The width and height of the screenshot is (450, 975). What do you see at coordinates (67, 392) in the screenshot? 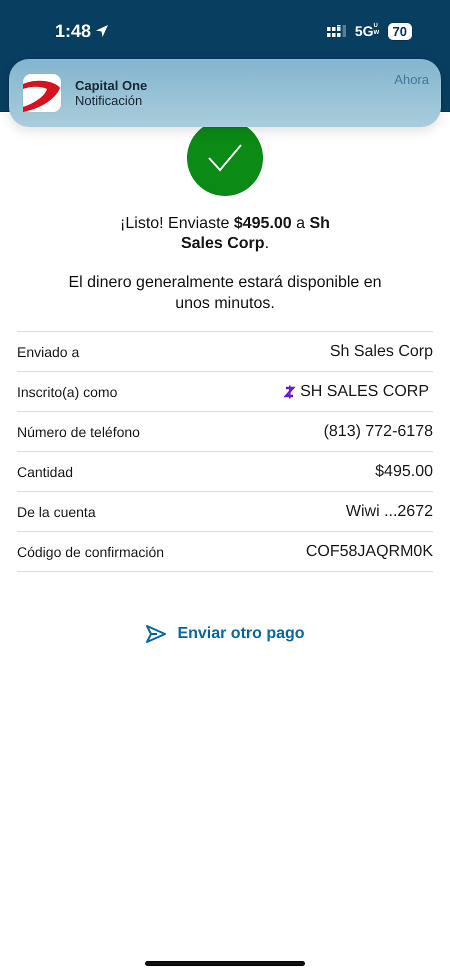
I see `detail-label: Inscrito(a) como` at bounding box center [67, 392].